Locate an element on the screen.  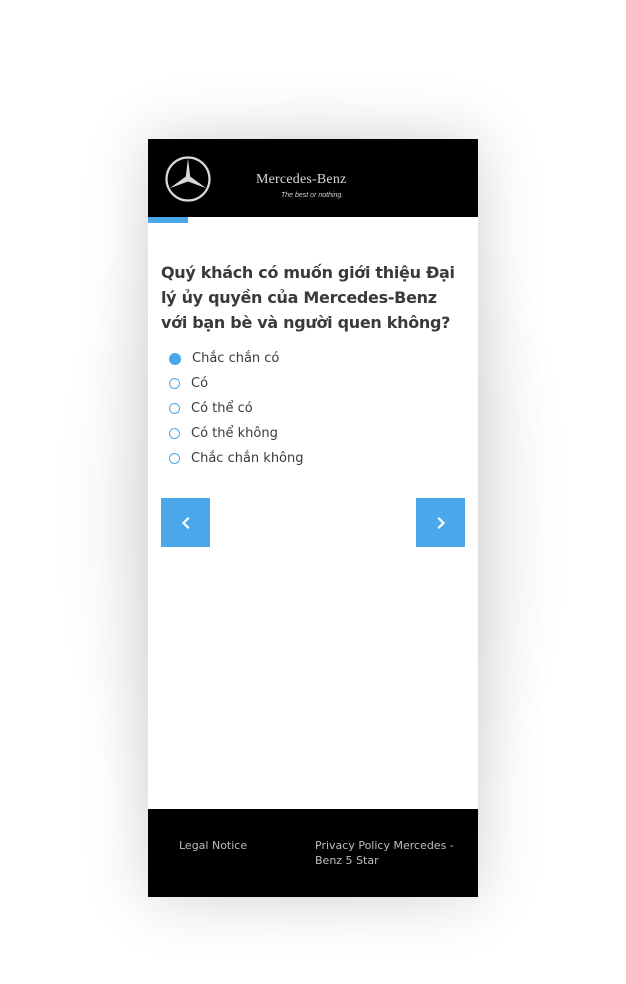
chevron-right-icon is located at coordinates (440, 522).